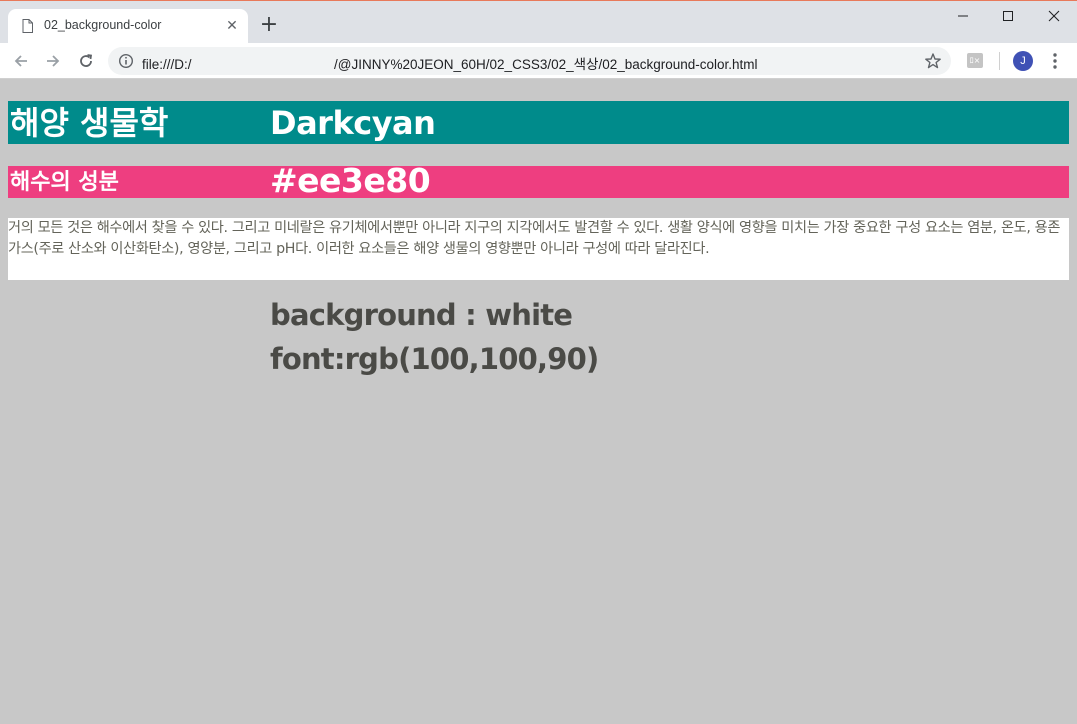 The width and height of the screenshot is (1077, 724). Describe the element at coordinates (1023, 61) in the screenshot. I see `profile-avatar: J` at that location.